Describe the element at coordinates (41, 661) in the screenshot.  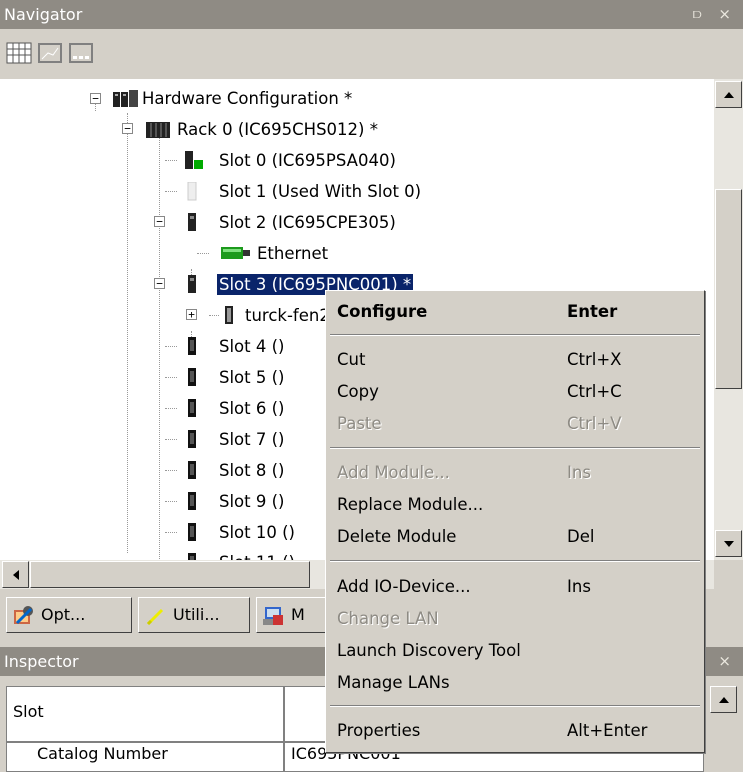
I see `inspector-title: Inspector` at that location.